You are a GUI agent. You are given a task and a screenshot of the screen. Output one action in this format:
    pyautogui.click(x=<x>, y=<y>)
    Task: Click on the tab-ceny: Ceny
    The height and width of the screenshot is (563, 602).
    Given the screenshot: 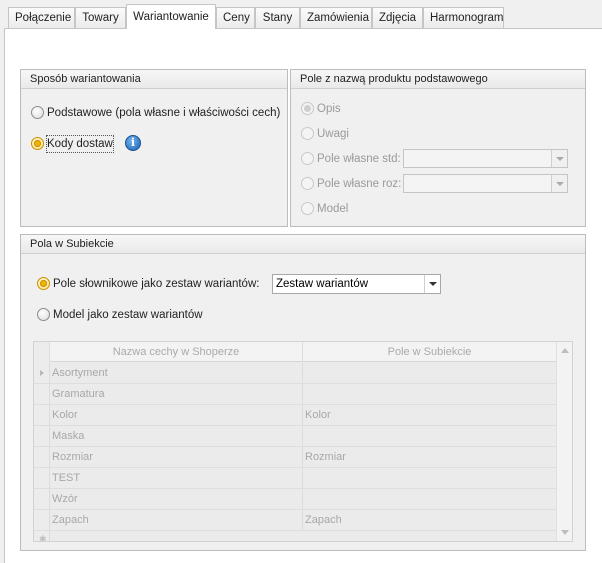 What is the action you would take?
    pyautogui.click(x=235, y=17)
    